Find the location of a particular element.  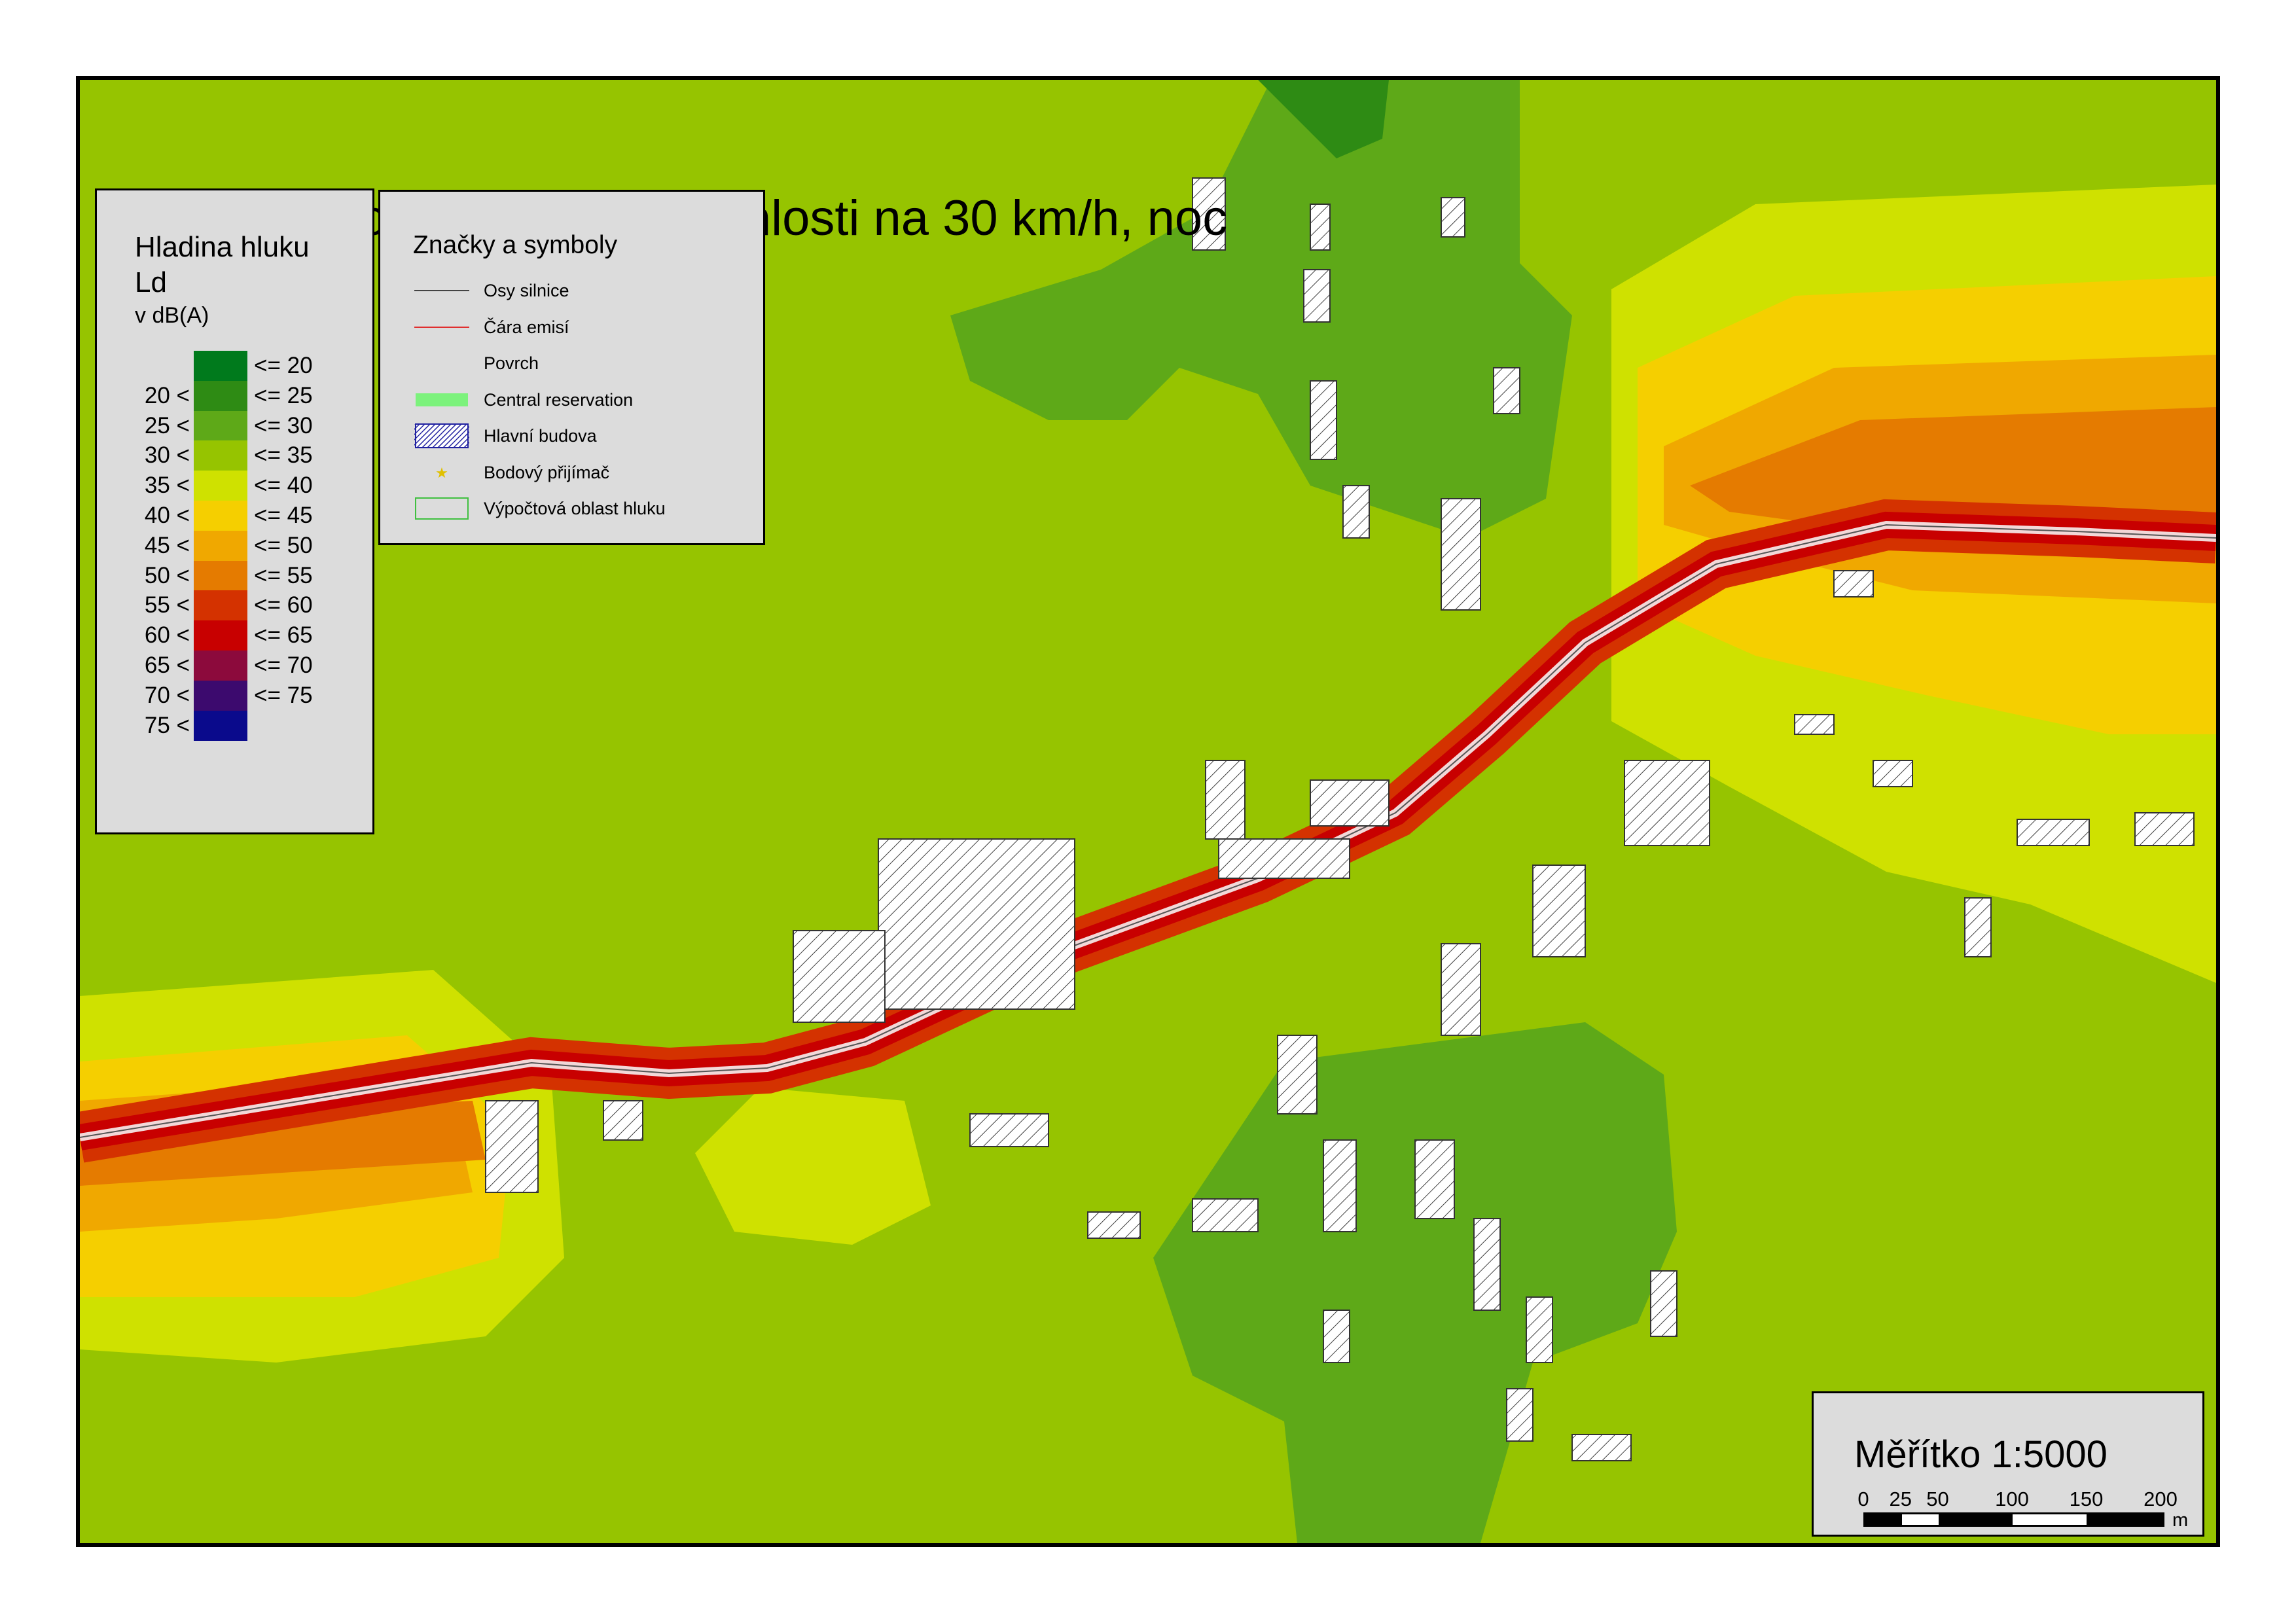

symbol-label: Central reservation is located at coordinates (559, 400).